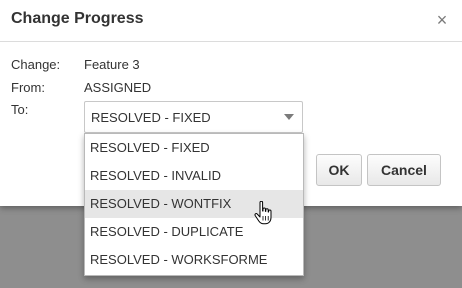  What do you see at coordinates (112, 64) in the screenshot?
I see `change-value: Feature 3` at bounding box center [112, 64].